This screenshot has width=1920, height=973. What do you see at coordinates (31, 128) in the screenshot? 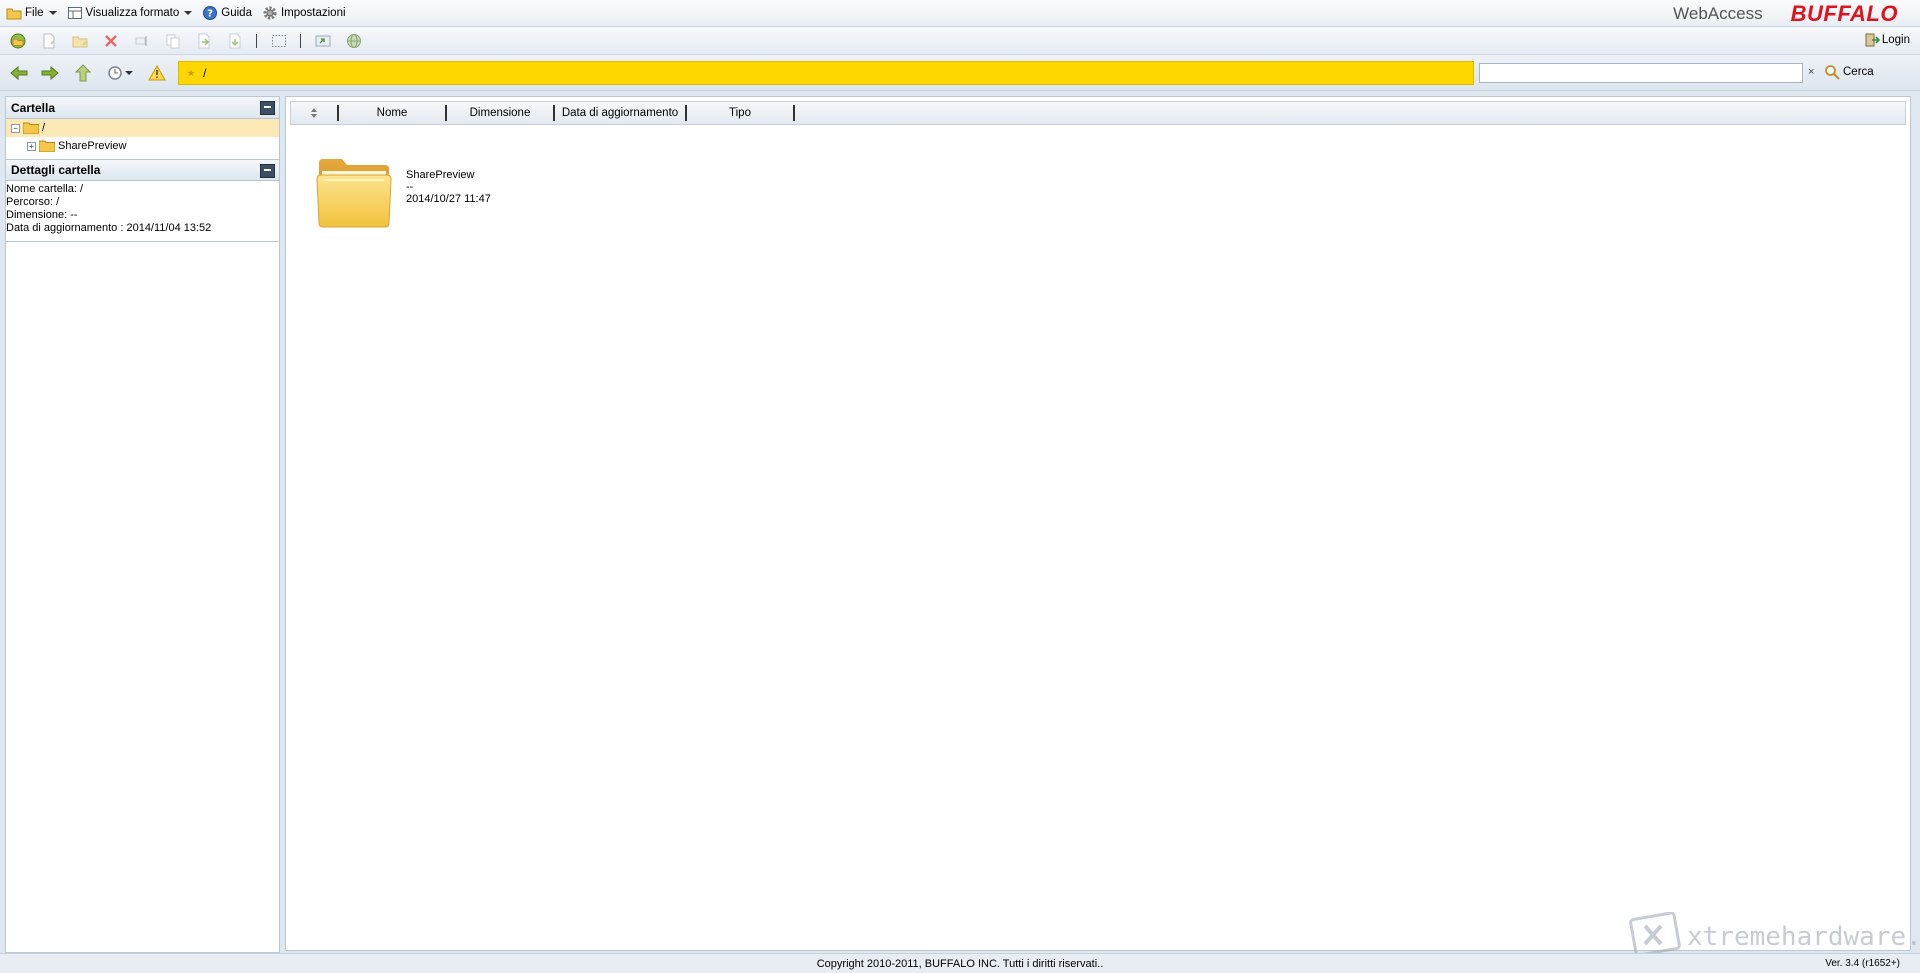
I see `open-folder-icon` at bounding box center [31, 128].